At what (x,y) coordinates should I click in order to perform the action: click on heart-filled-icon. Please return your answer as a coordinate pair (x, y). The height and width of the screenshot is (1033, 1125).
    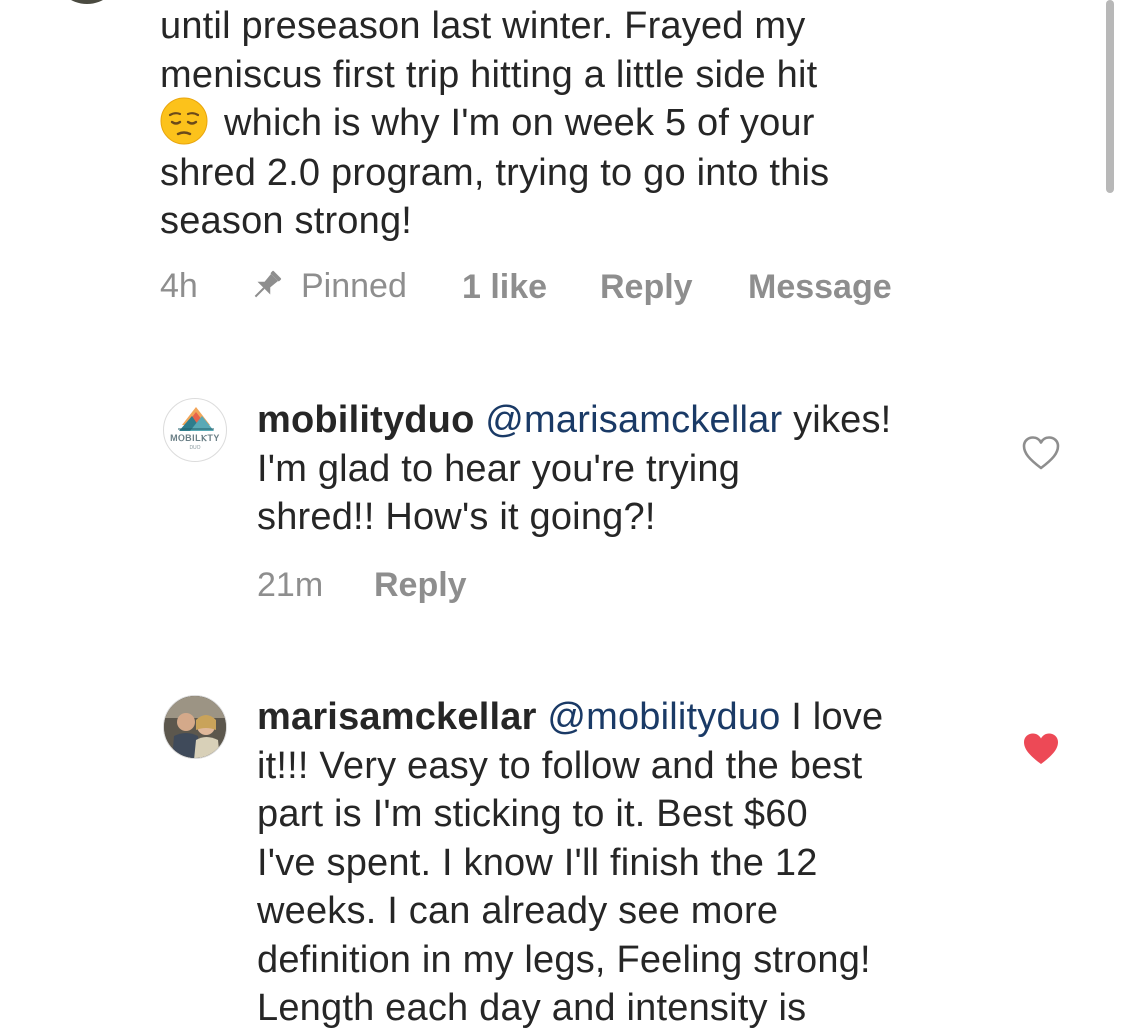
    Looking at the image, I should click on (1041, 751).